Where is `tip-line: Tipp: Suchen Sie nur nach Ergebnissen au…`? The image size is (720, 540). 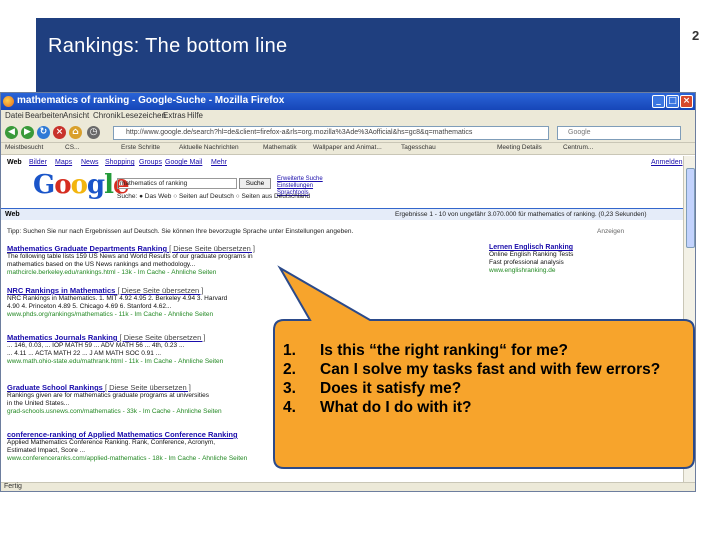 tip-line: Tipp: Suchen Sie nur nach Ergebnissen au… is located at coordinates (180, 231).